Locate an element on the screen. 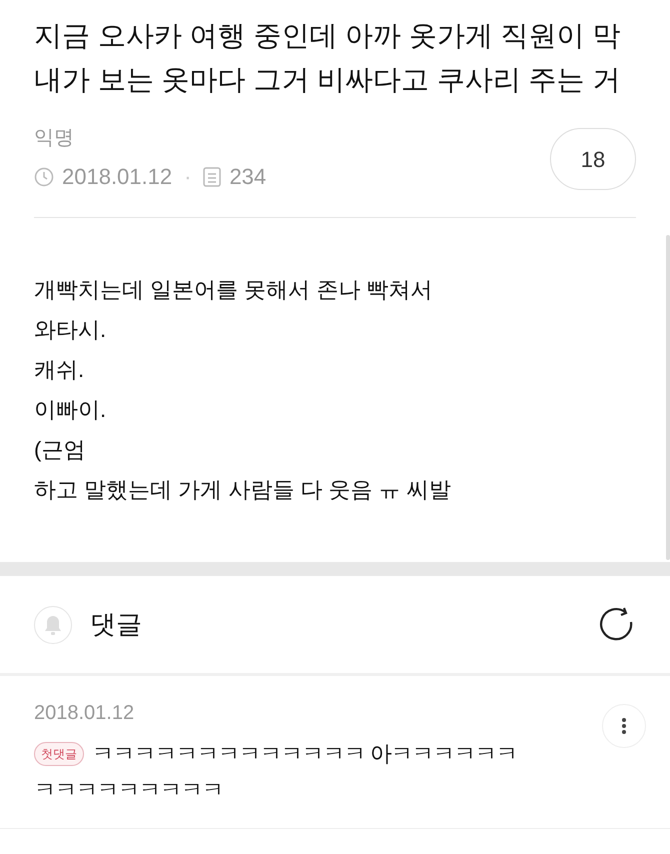 The width and height of the screenshot is (670, 854). post-body-line: 개빡치는데 일본어를 못해서 존나 빡쳐서 is located at coordinates (234, 290).